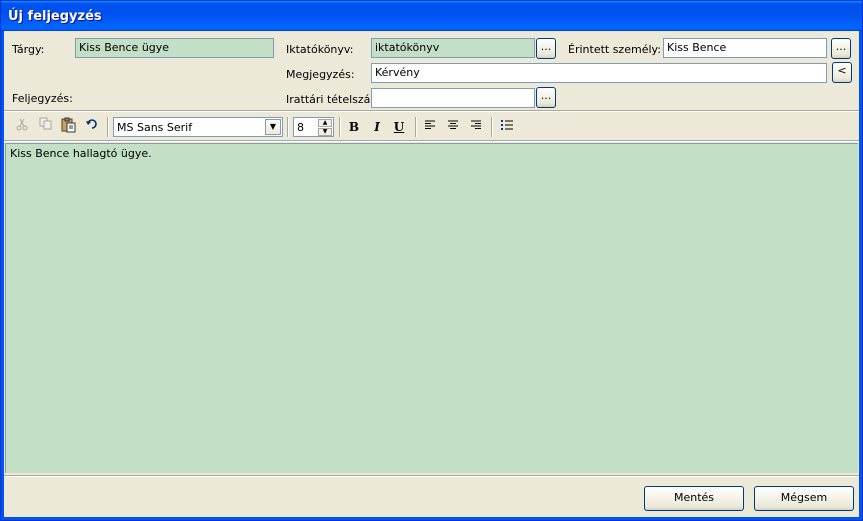 The height and width of the screenshot is (521, 863). I want to click on font-size-spin: ▲ ▼, so click(325, 128).